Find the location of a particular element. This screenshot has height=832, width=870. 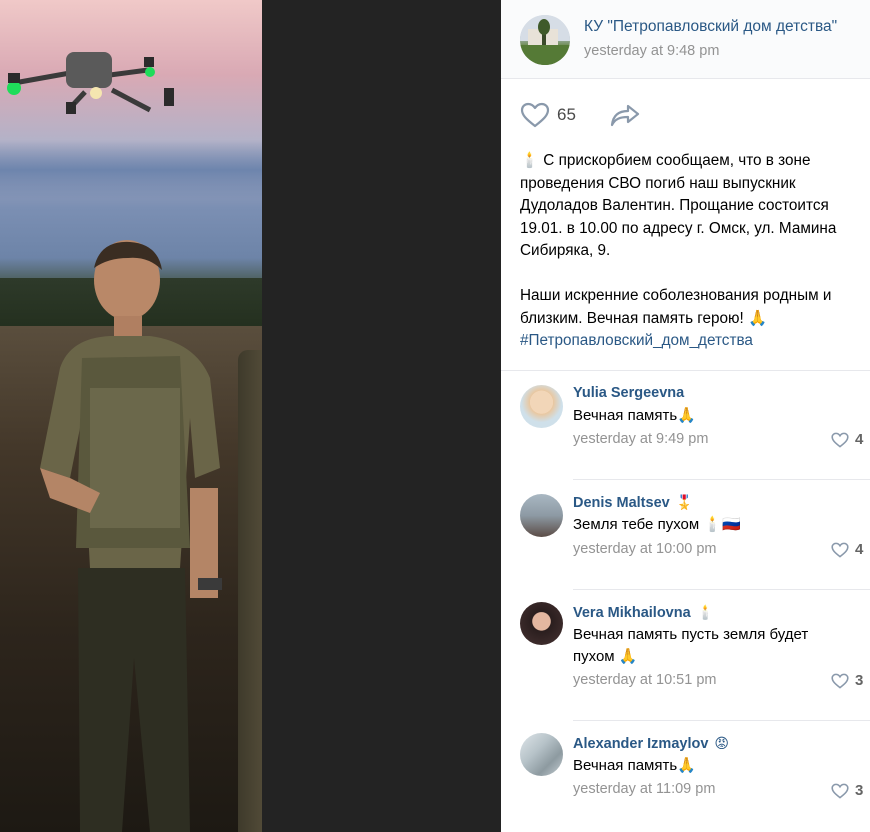

post-time: yesterday at 9:48 pm is located at coordinates (651, 51).